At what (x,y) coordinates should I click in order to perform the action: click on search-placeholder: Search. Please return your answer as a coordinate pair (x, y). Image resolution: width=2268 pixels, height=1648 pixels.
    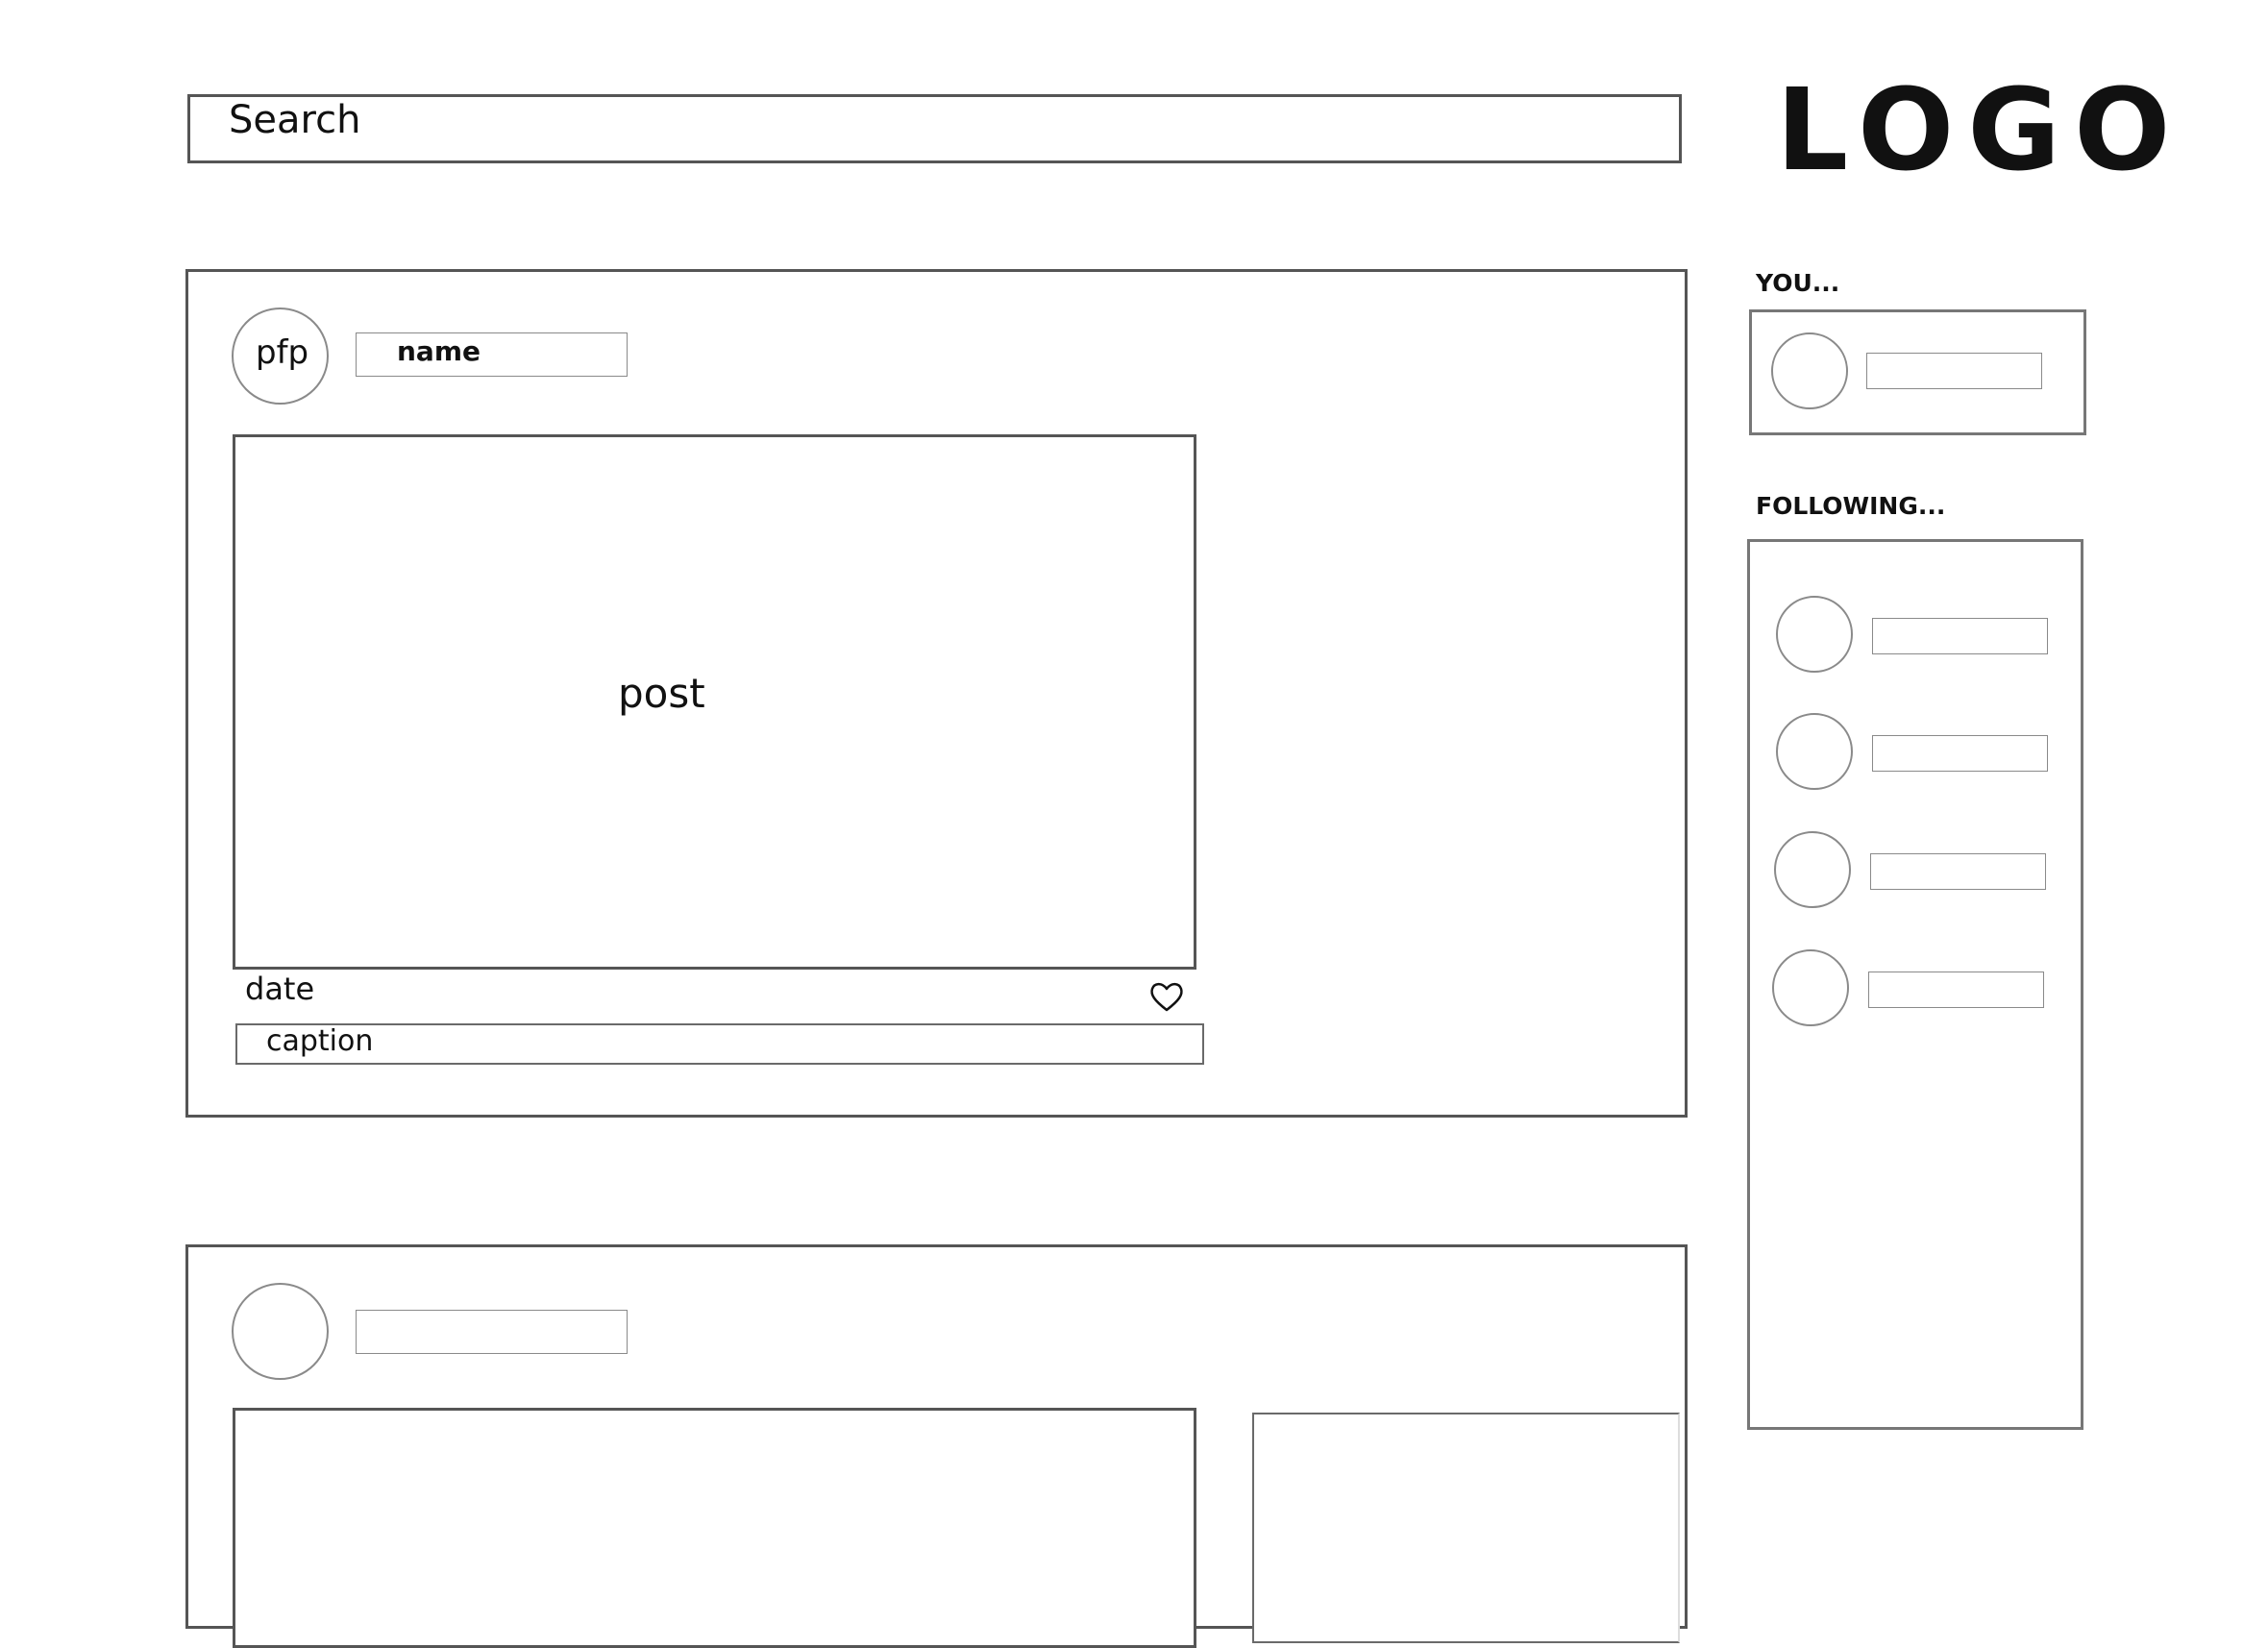
    Looking at the image, I should click on (295, 120).